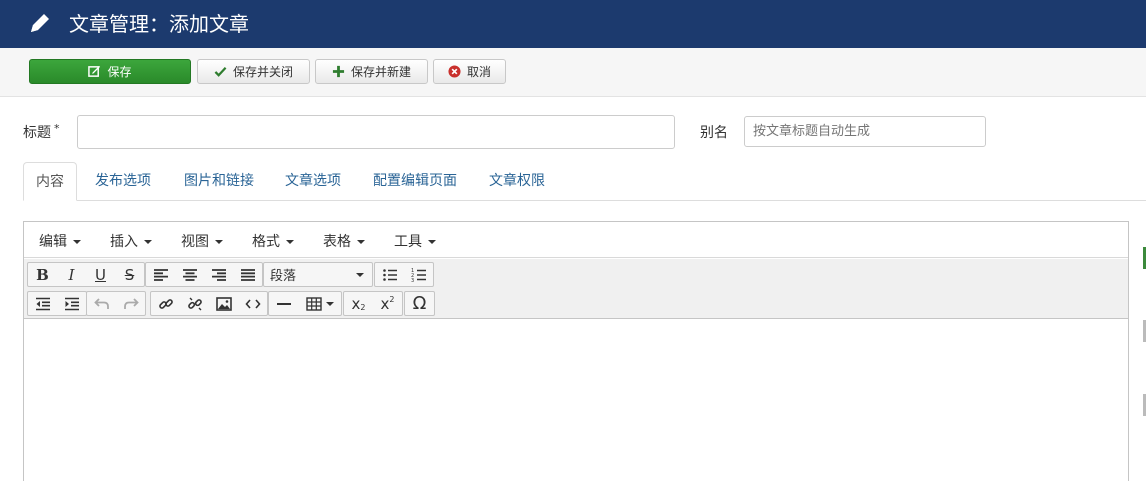  I want to click on indent-group, so click(57, 303).